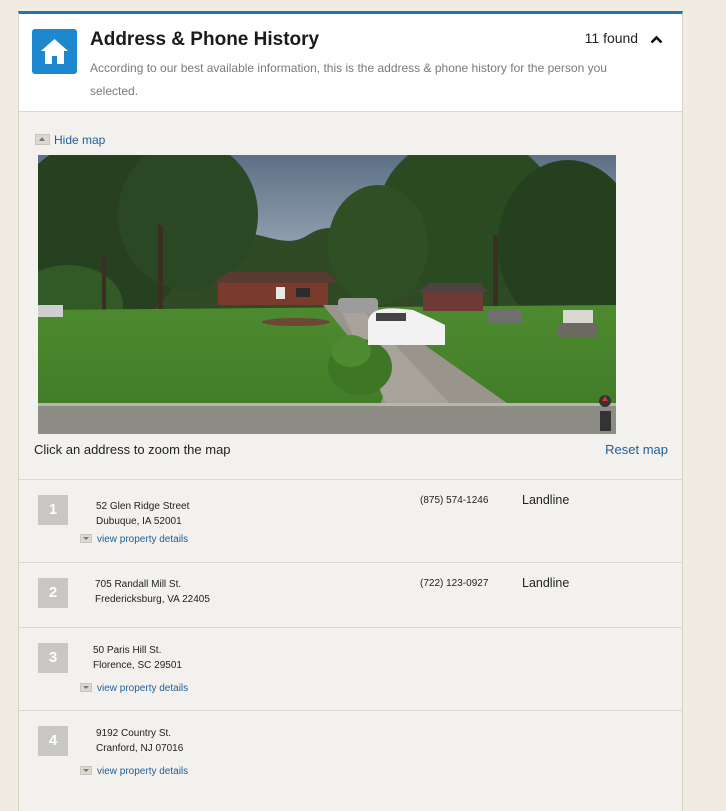 The width and height of the screenshot is (726, 811). What do you see at coordinates (127, 650) in the screenshot?
I see `address-line-1: 50 Paris Hill St.` at bounding box center [127, 650].